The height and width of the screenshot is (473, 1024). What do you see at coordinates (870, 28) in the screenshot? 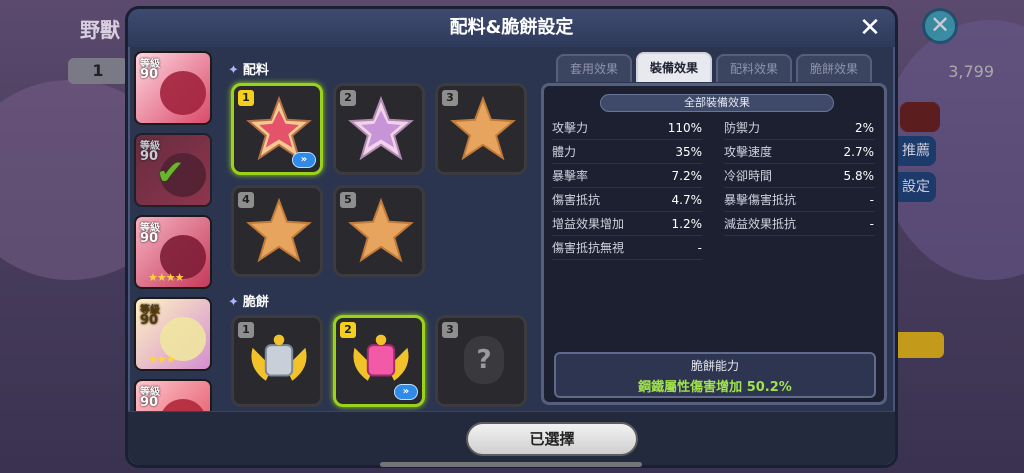
I see `close-icon: ✕` at bounding box center [870, 28].